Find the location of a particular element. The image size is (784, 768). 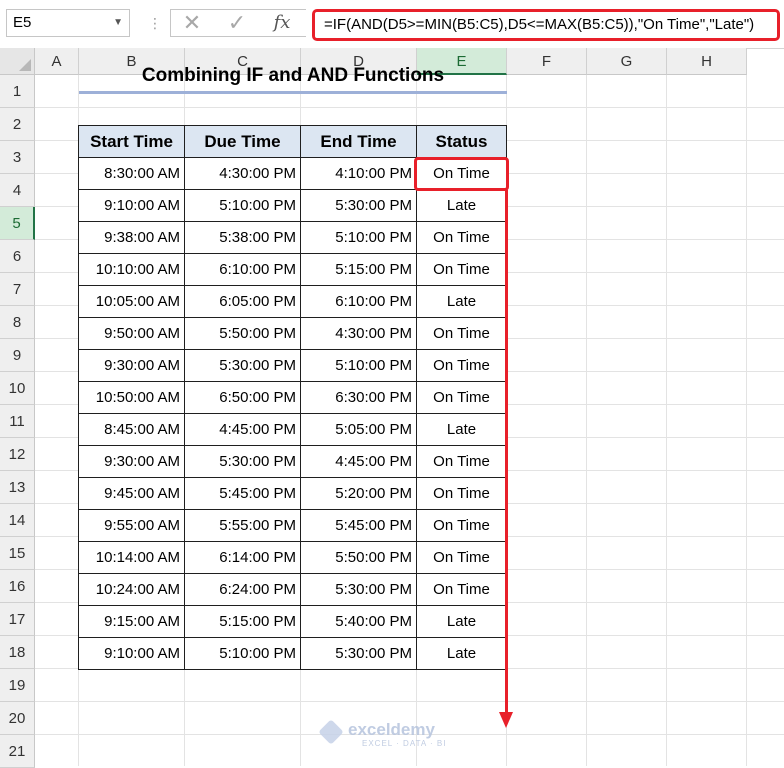

row-header-8: 8 is located at coordinates (17, 322).